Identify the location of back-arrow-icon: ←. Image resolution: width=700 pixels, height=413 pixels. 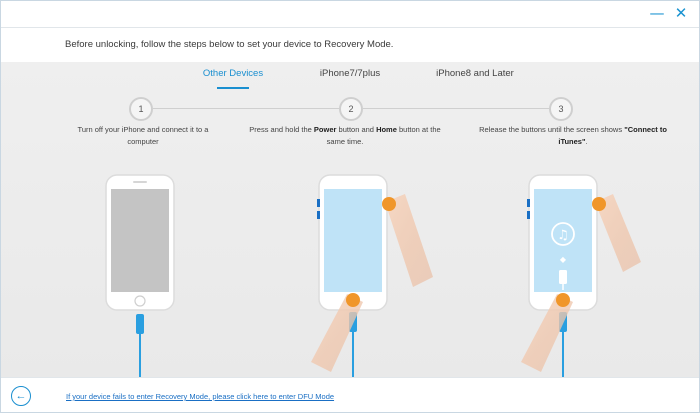
(21, 396).